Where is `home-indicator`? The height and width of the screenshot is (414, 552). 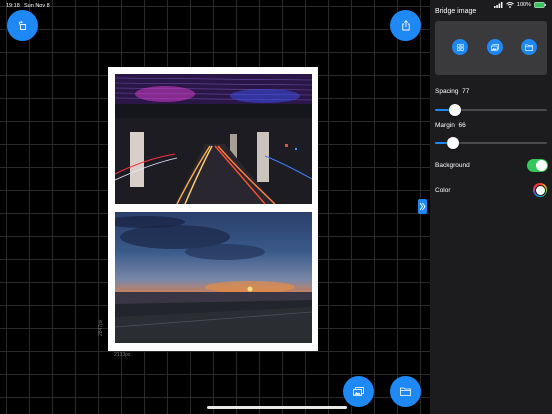 home-indicator is located at coordinates (277, 407).